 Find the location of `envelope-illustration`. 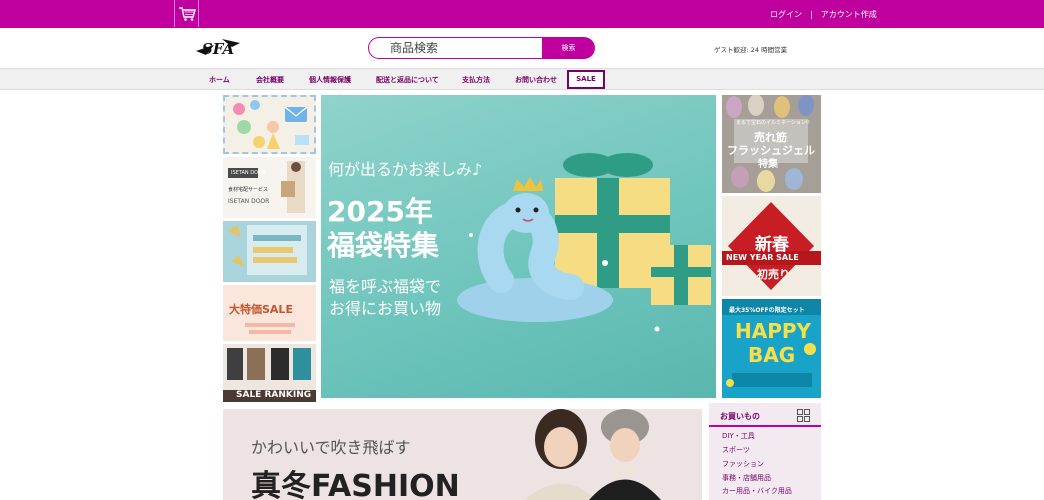

envelope-illustration is located at coordinates (271, 124).